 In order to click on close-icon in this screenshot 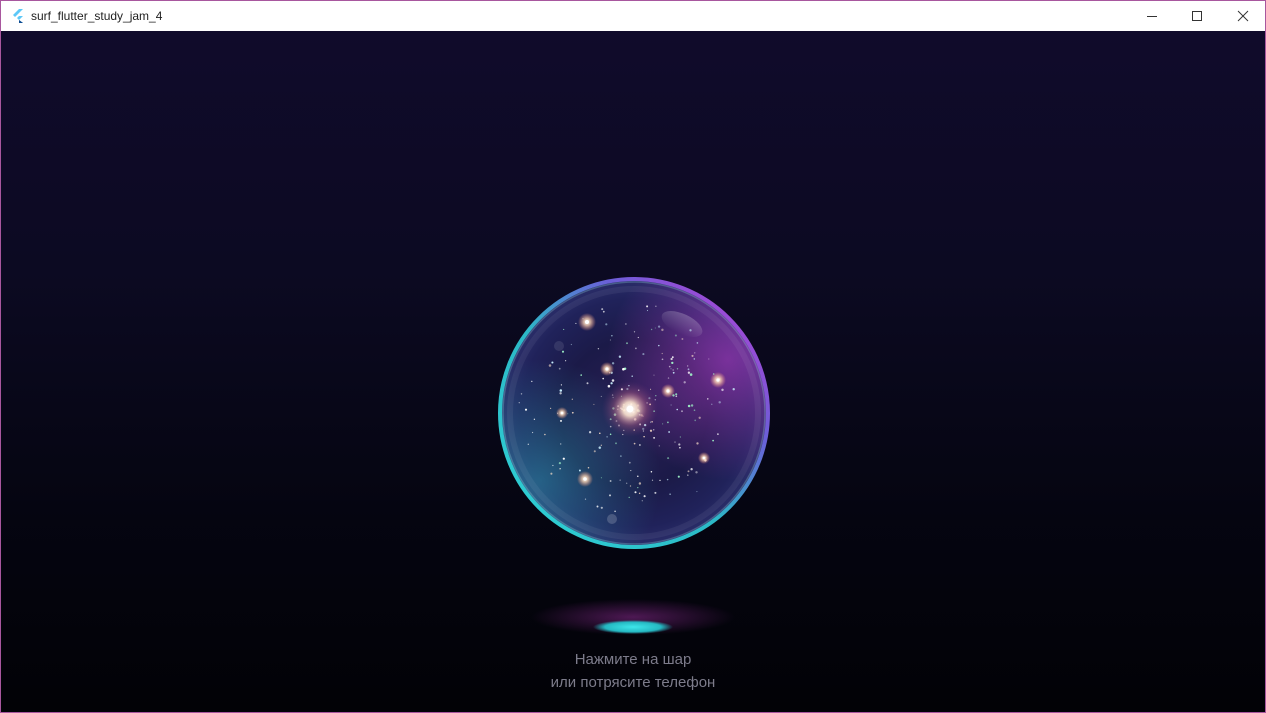, I will do `click(1243, 16)`.